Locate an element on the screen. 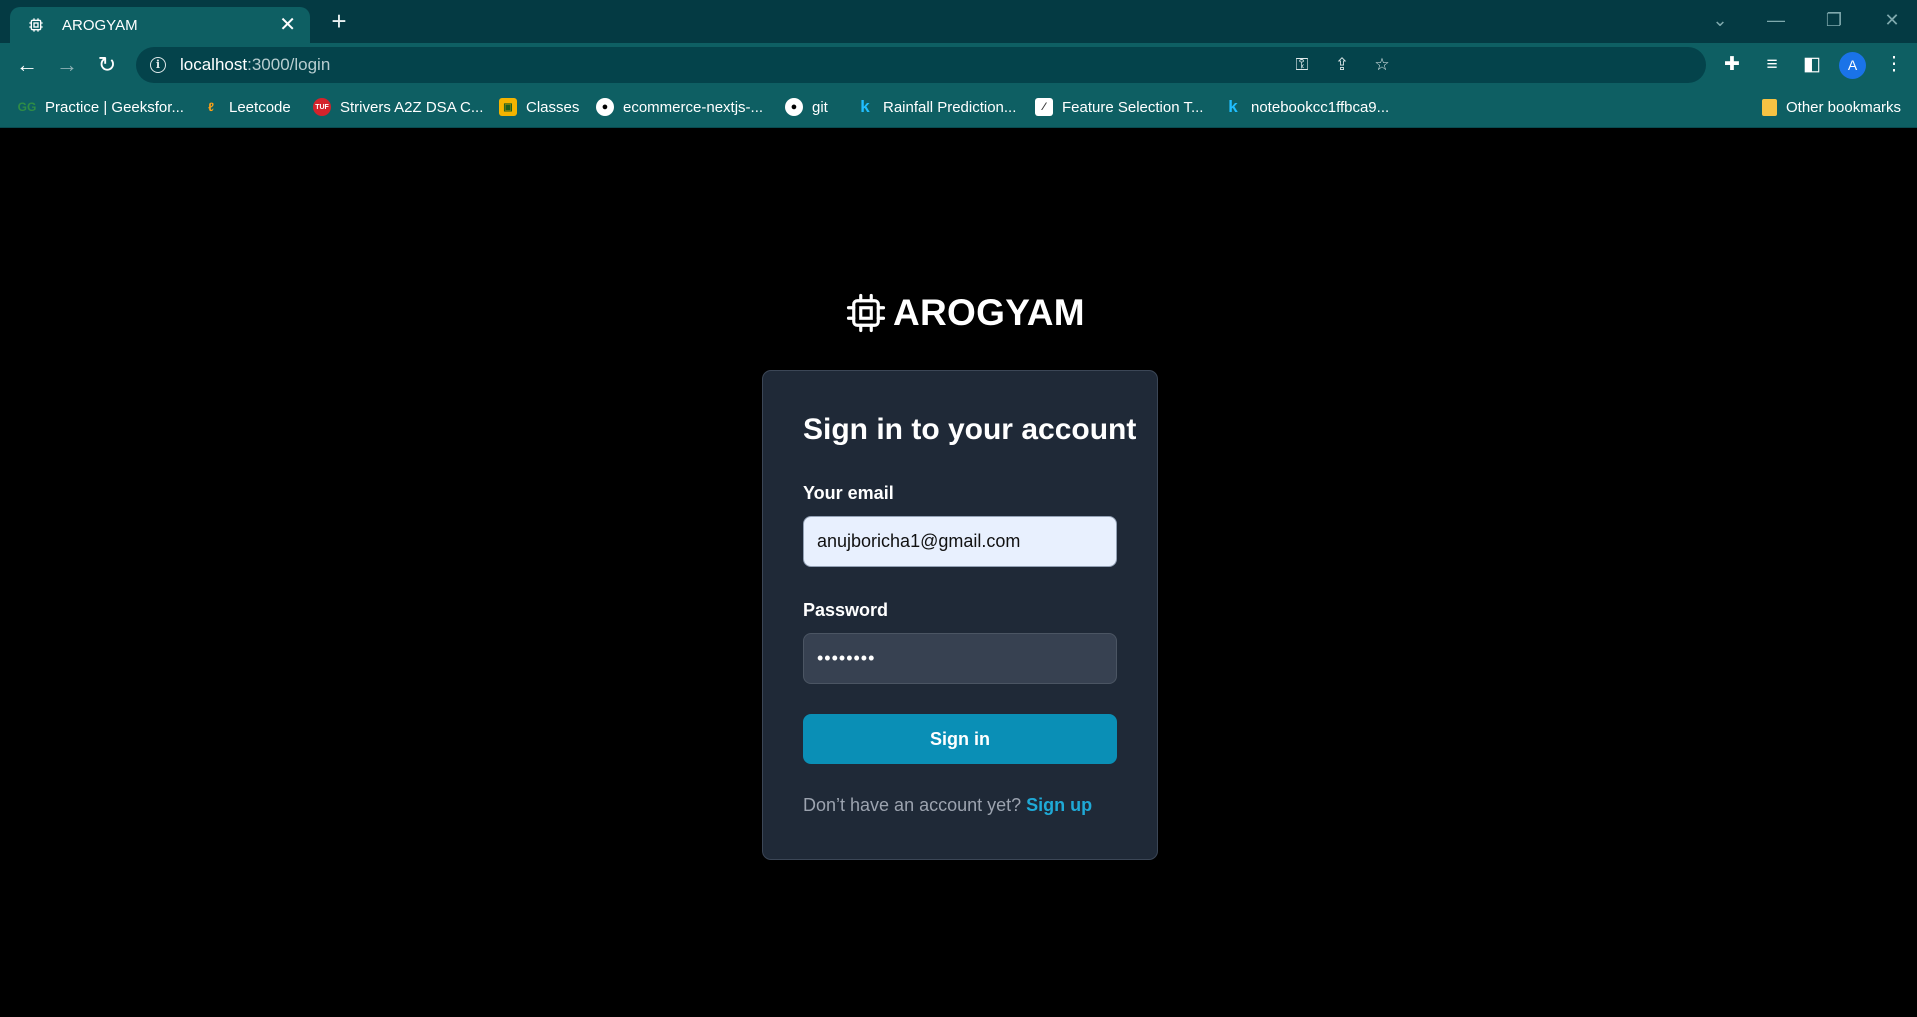 The width and height of the screenshot is (1917, 1017). window-close-icon: ✕ is located at coordinates (1892, 20).